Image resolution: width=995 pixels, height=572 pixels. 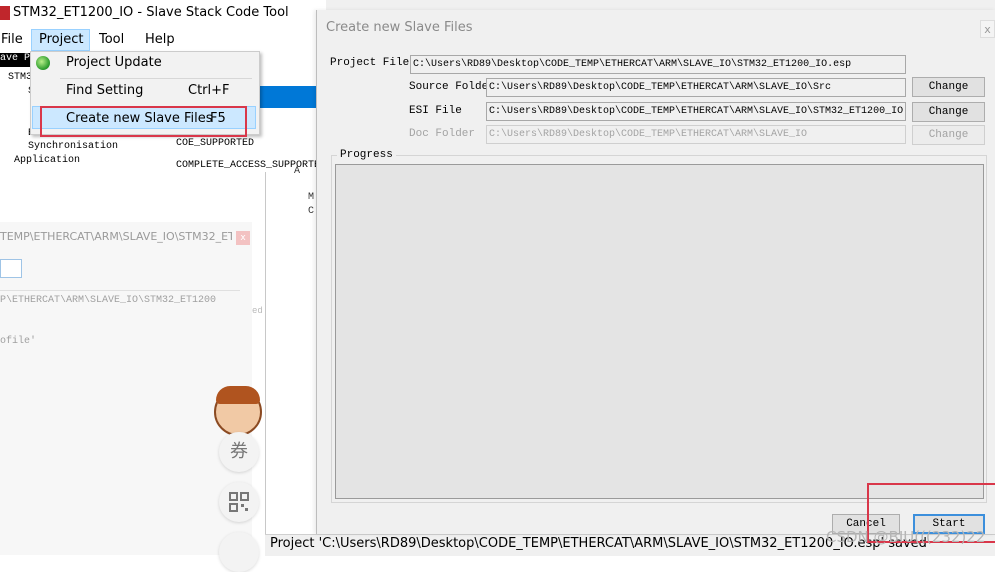 I want to click on tree-item: A, so click(x=297, y=171).